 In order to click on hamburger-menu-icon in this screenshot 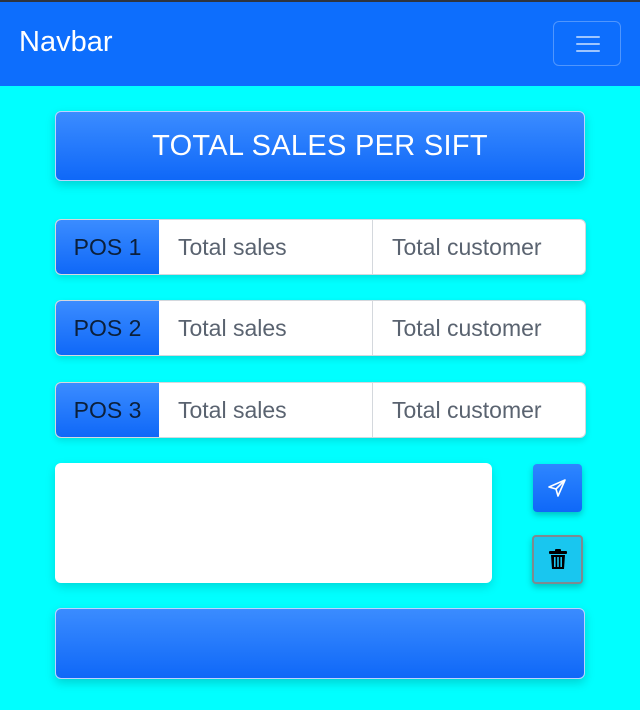, I will do `click(588, 44)`.